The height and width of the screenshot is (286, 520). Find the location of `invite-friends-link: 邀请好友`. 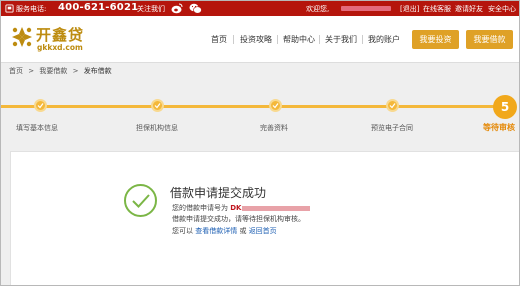

invite-friends-link: 邀请好友 is located at coordinates (469, 9).